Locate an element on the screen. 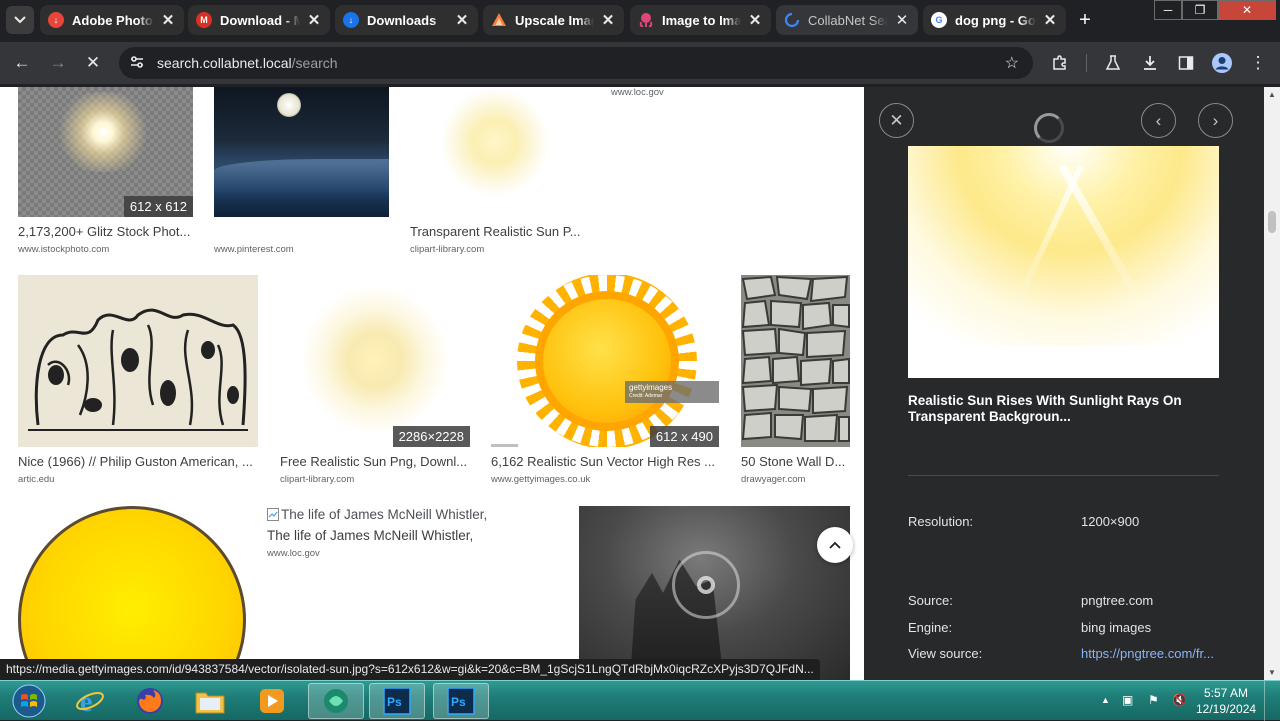  detail-value-engine: bing images is located at coordinates (1116, 627).